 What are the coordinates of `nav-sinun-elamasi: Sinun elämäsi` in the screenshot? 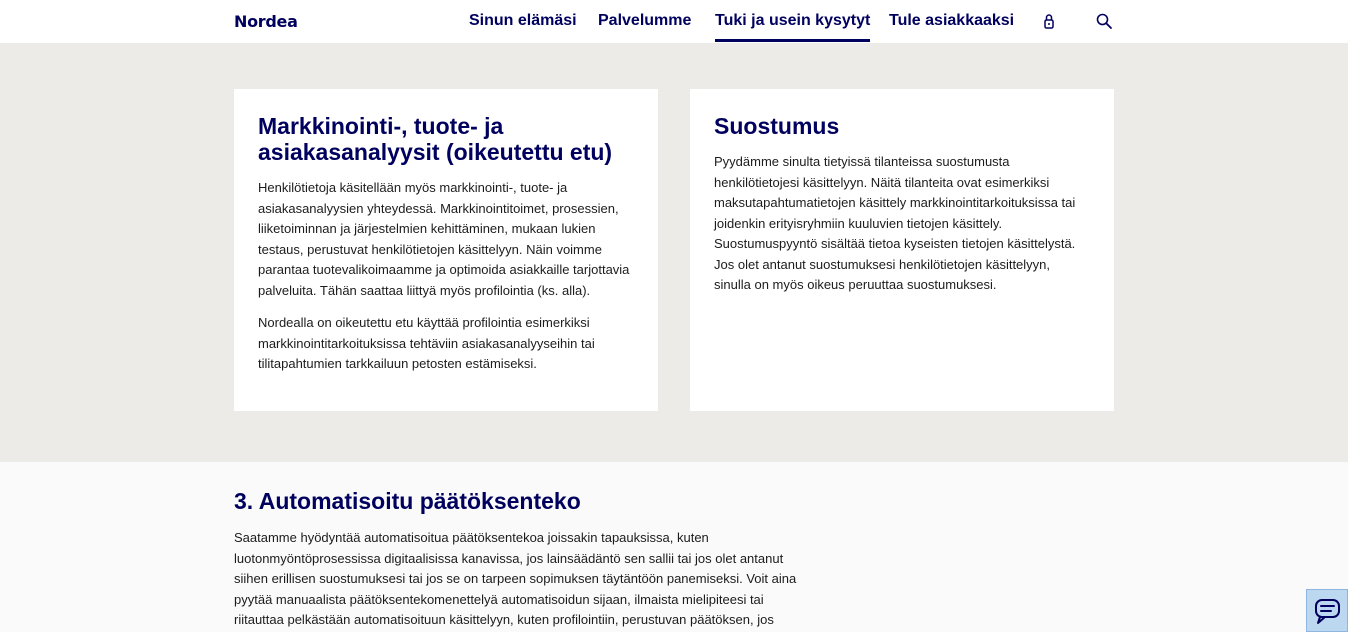 It's located at (523, 21).